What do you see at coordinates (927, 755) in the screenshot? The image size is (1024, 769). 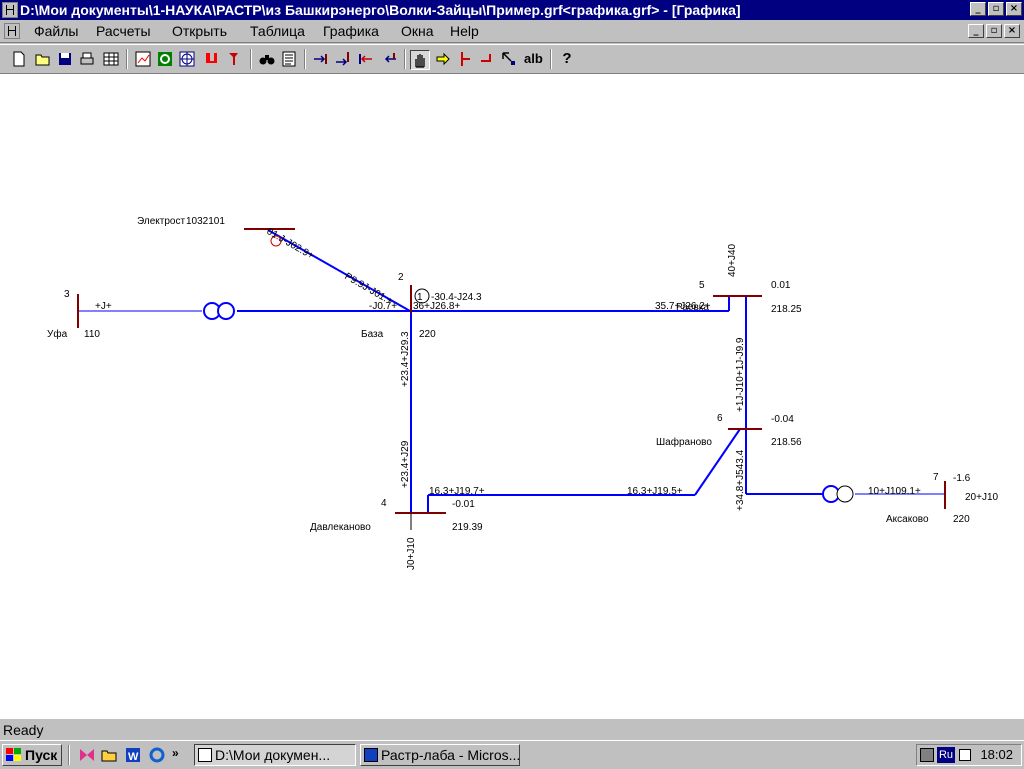 I see `tray-app-icon` at bounding box center [927, 755].